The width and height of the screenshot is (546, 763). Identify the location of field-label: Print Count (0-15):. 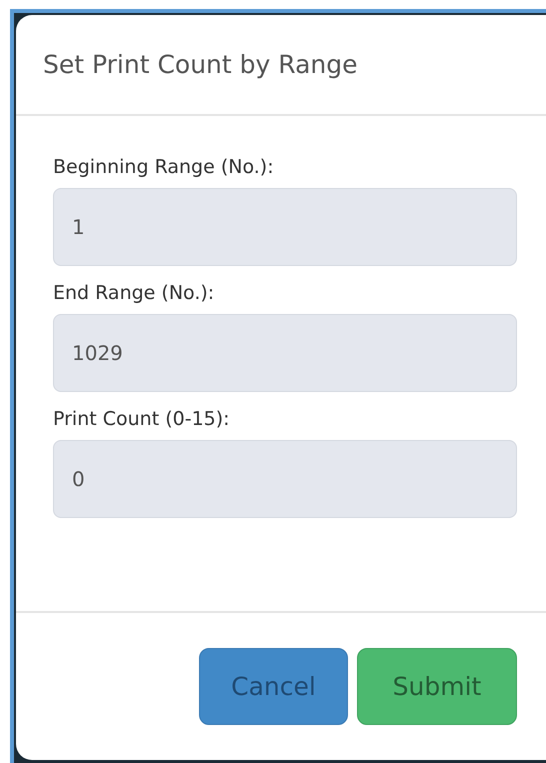
(142, 419).